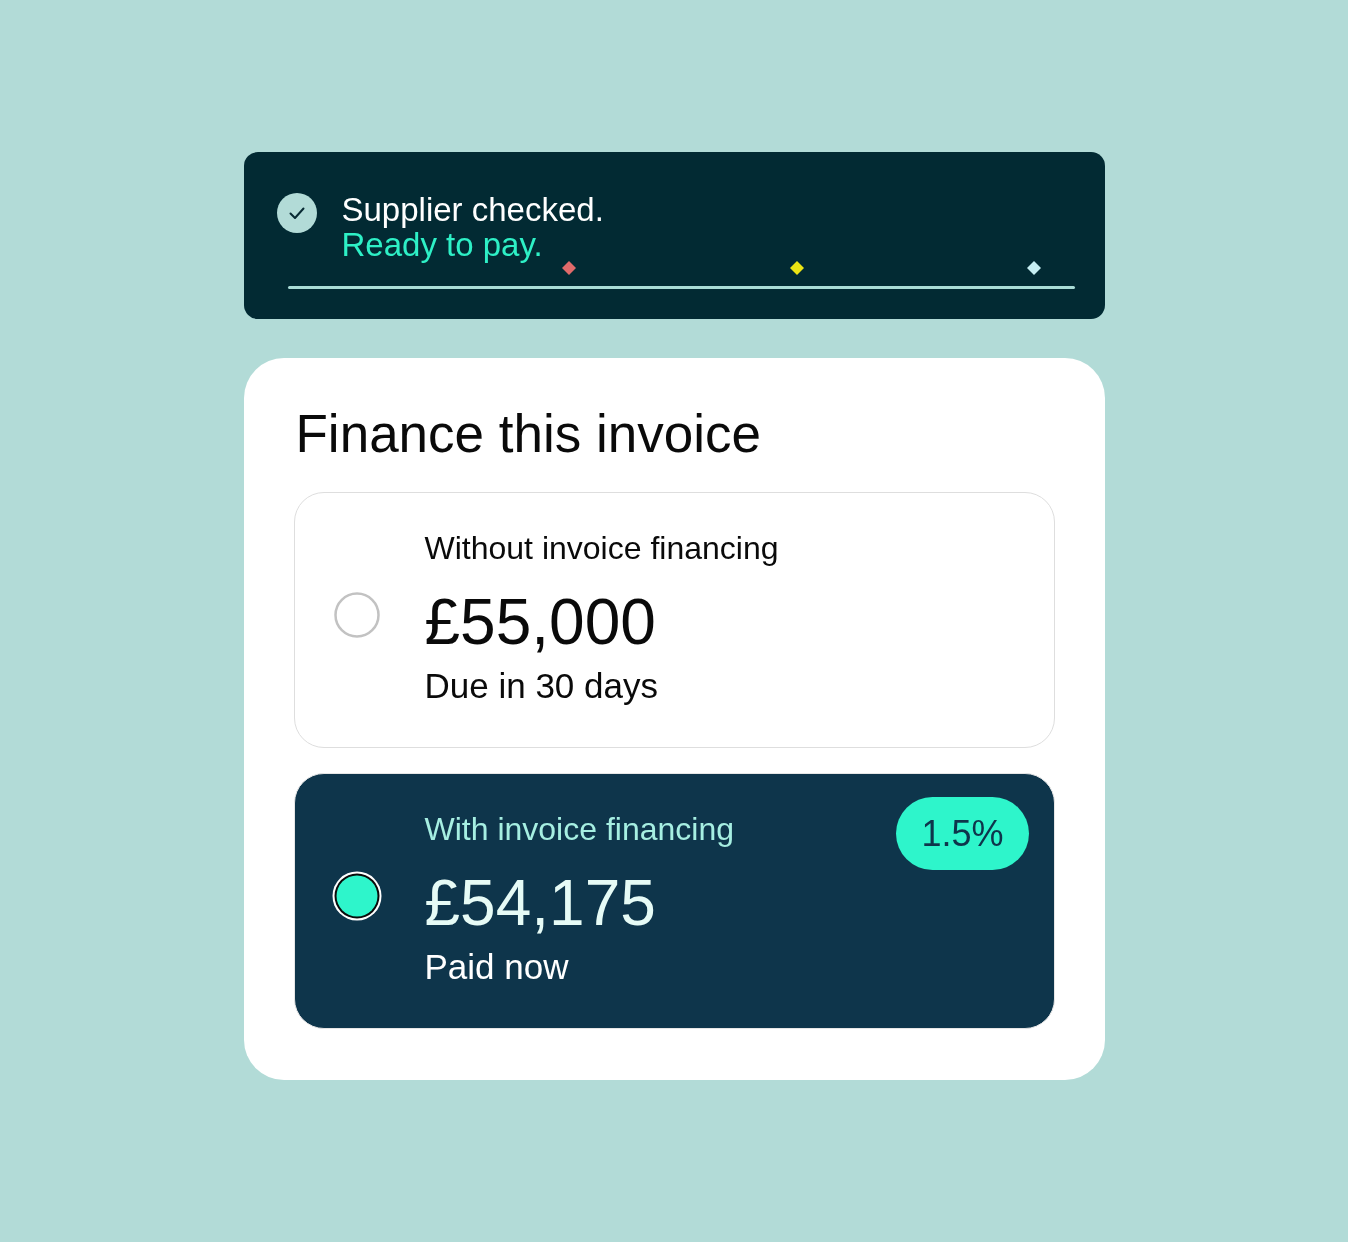 This screenshot has width=1348, height=1242. What do you see at coordinates (962, 833) in the screenshot?
I see `rate-badge: 1.5%` at bounding box center [962, 833].